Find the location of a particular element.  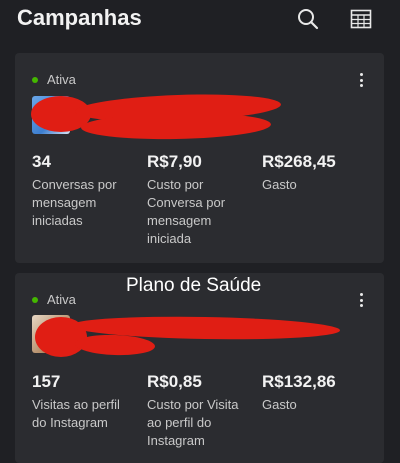

metric-label: Visitas ao perfil do Instagram is located at coordinates (76, 413).